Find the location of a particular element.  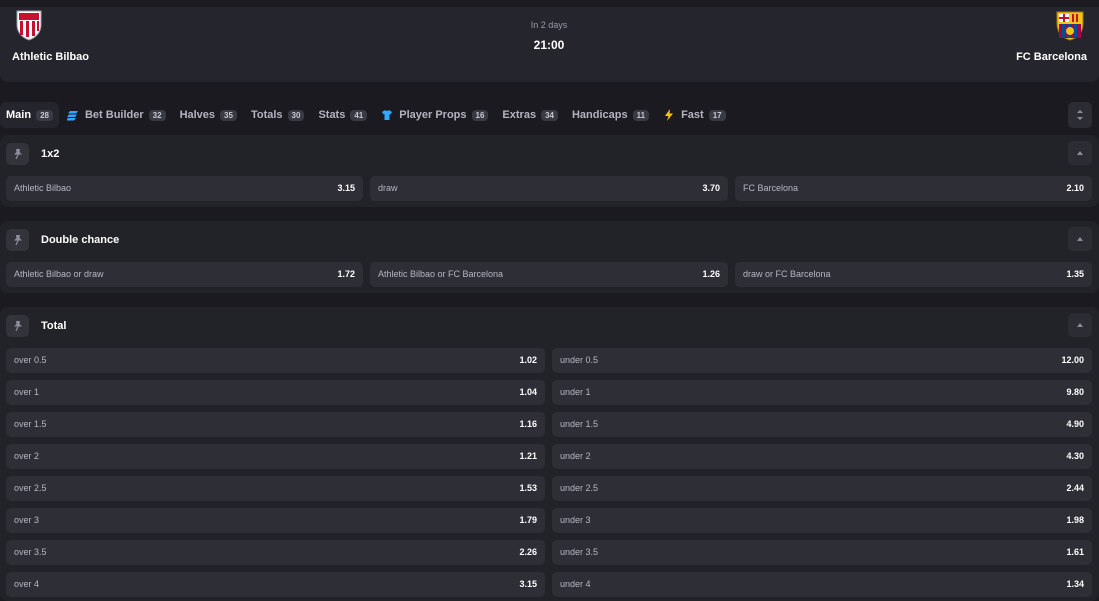

odd-button-under: under 2 4.30 is located at coordinates (822, 456).